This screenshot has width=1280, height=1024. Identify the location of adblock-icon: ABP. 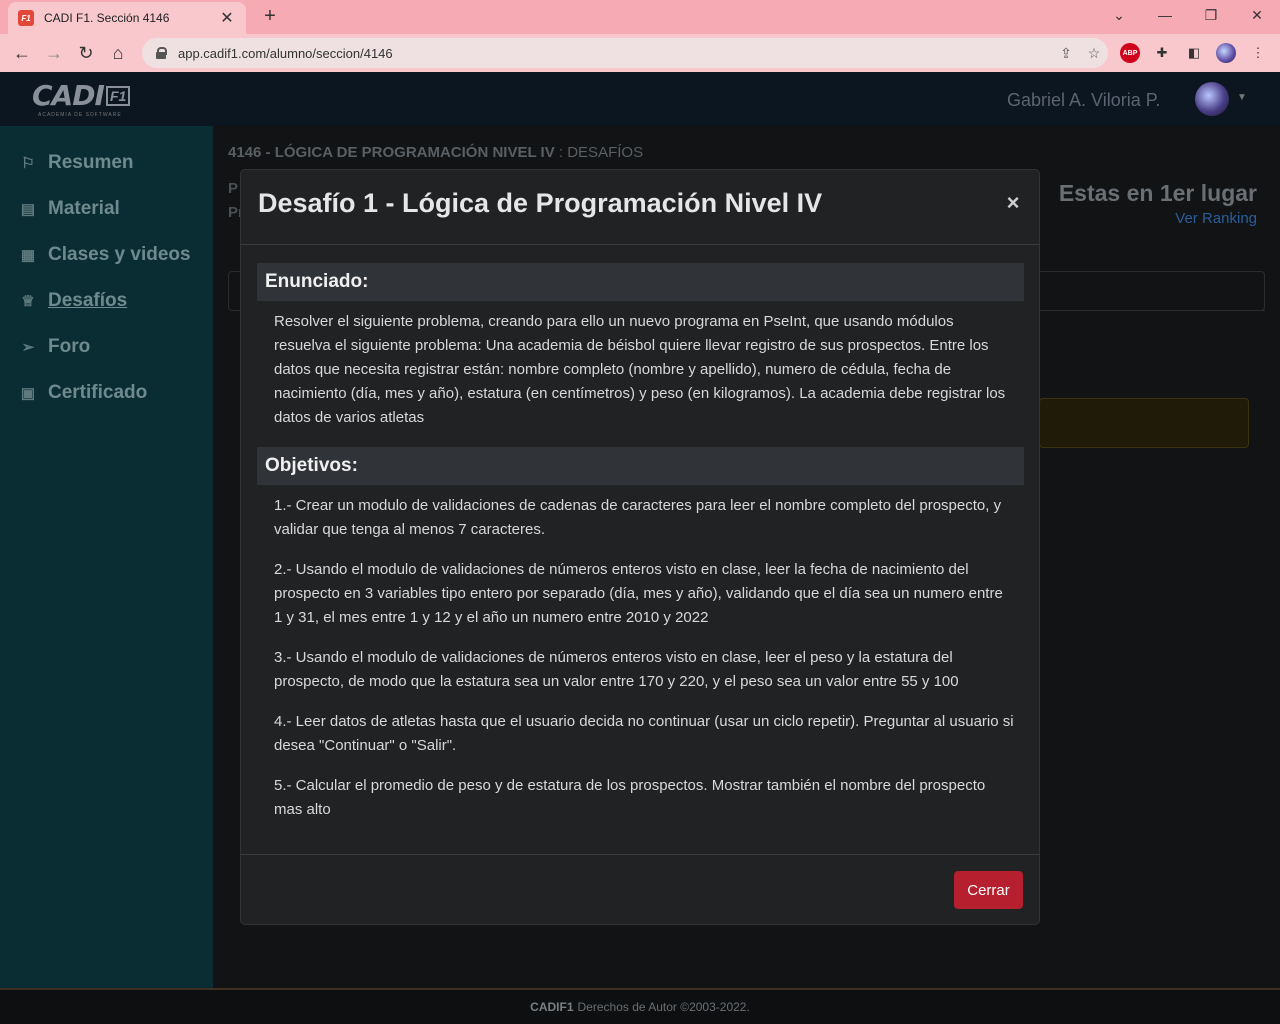
(1130, 53).